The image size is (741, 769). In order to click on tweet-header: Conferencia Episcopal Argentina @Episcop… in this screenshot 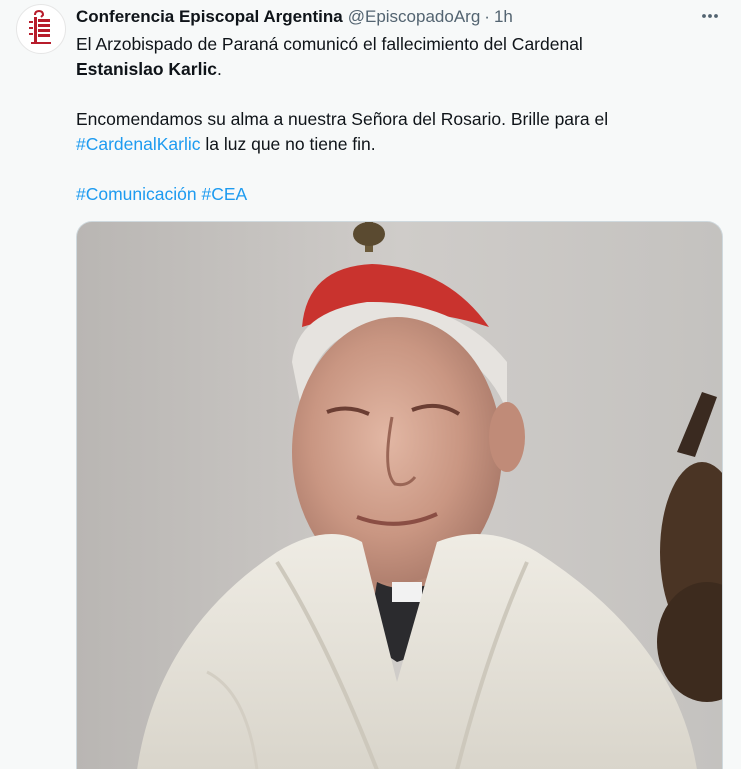, I will do `click(378, 17)`.